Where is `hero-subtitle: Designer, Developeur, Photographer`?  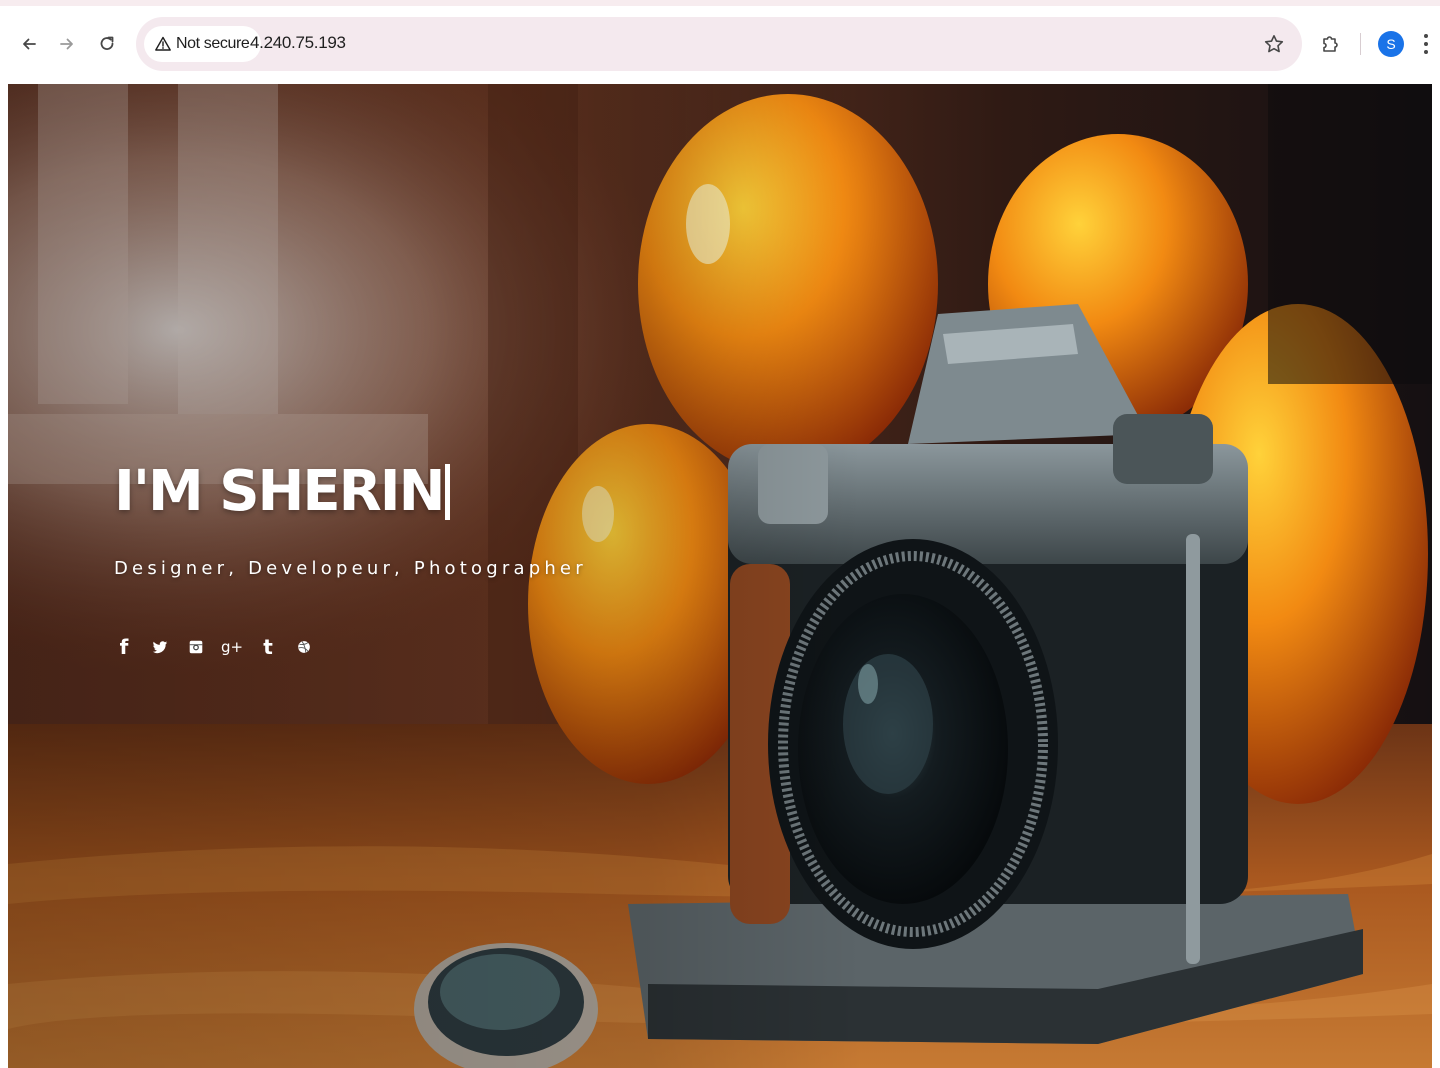 hero-subtitle: Designer, Developeur, Photographer is located at coordinates (350, 568).